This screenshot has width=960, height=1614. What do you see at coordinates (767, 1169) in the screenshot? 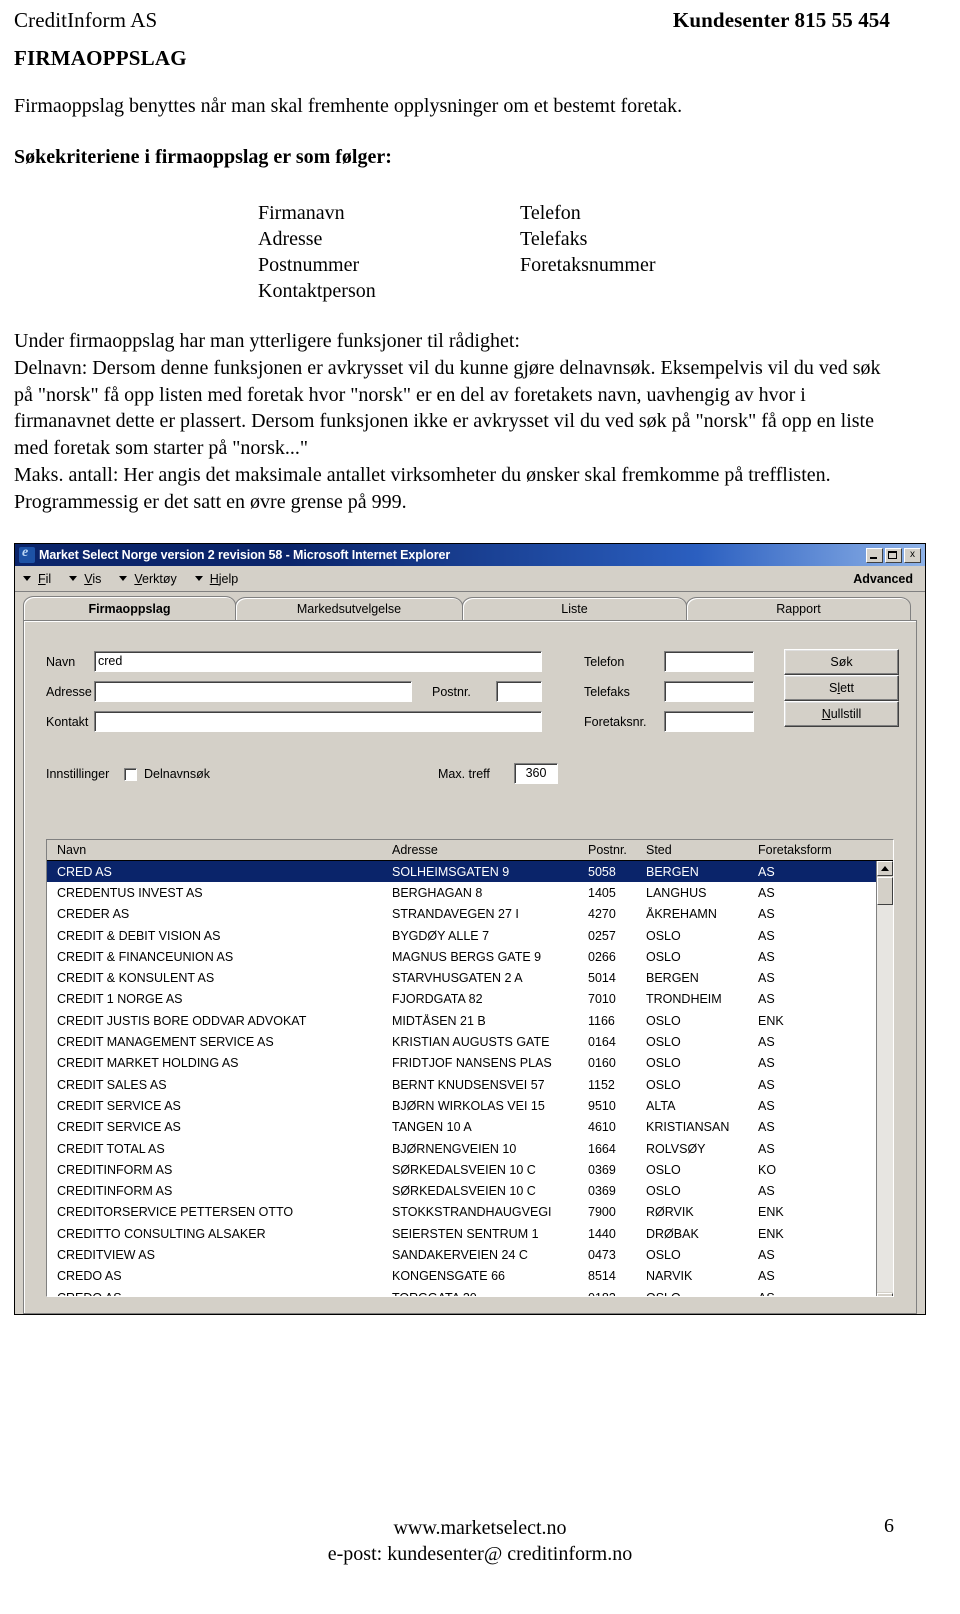
I see `cell-foretaksform: KO` at bounding box center [767, 1169].